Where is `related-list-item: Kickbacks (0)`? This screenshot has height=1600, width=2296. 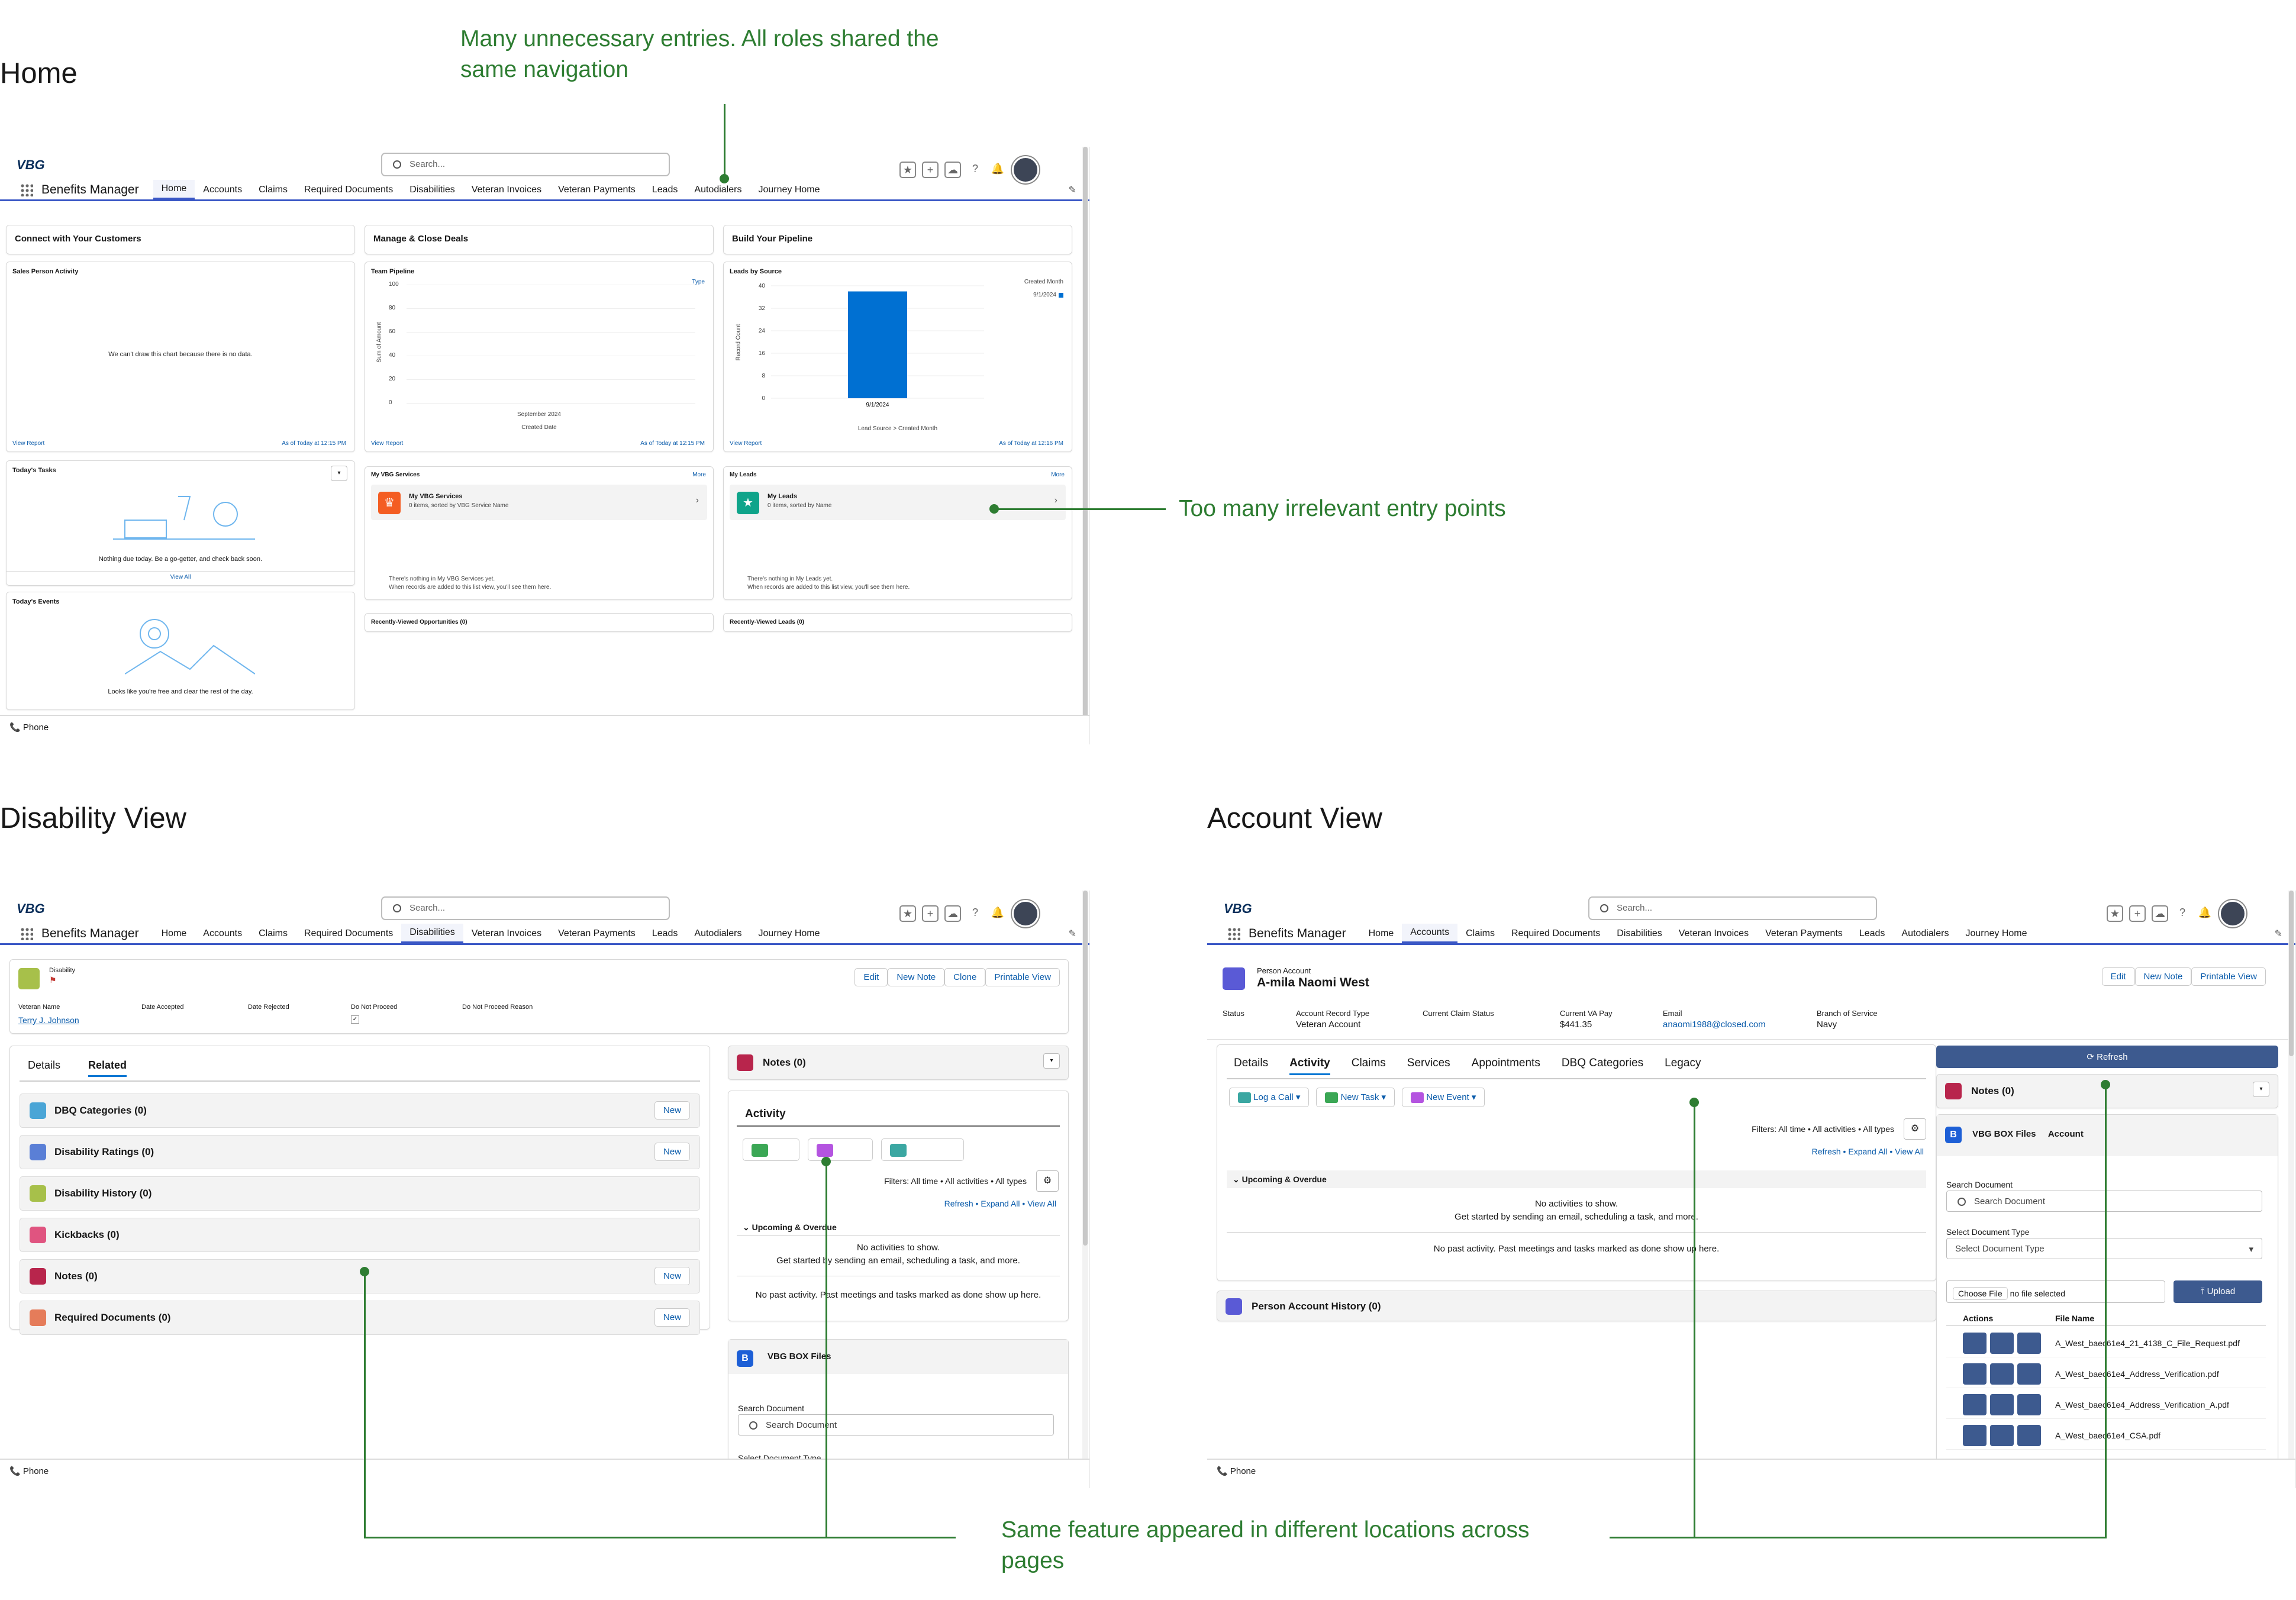
related-list-item: Kickbacks (0) is located at coordinates (360, 1235).